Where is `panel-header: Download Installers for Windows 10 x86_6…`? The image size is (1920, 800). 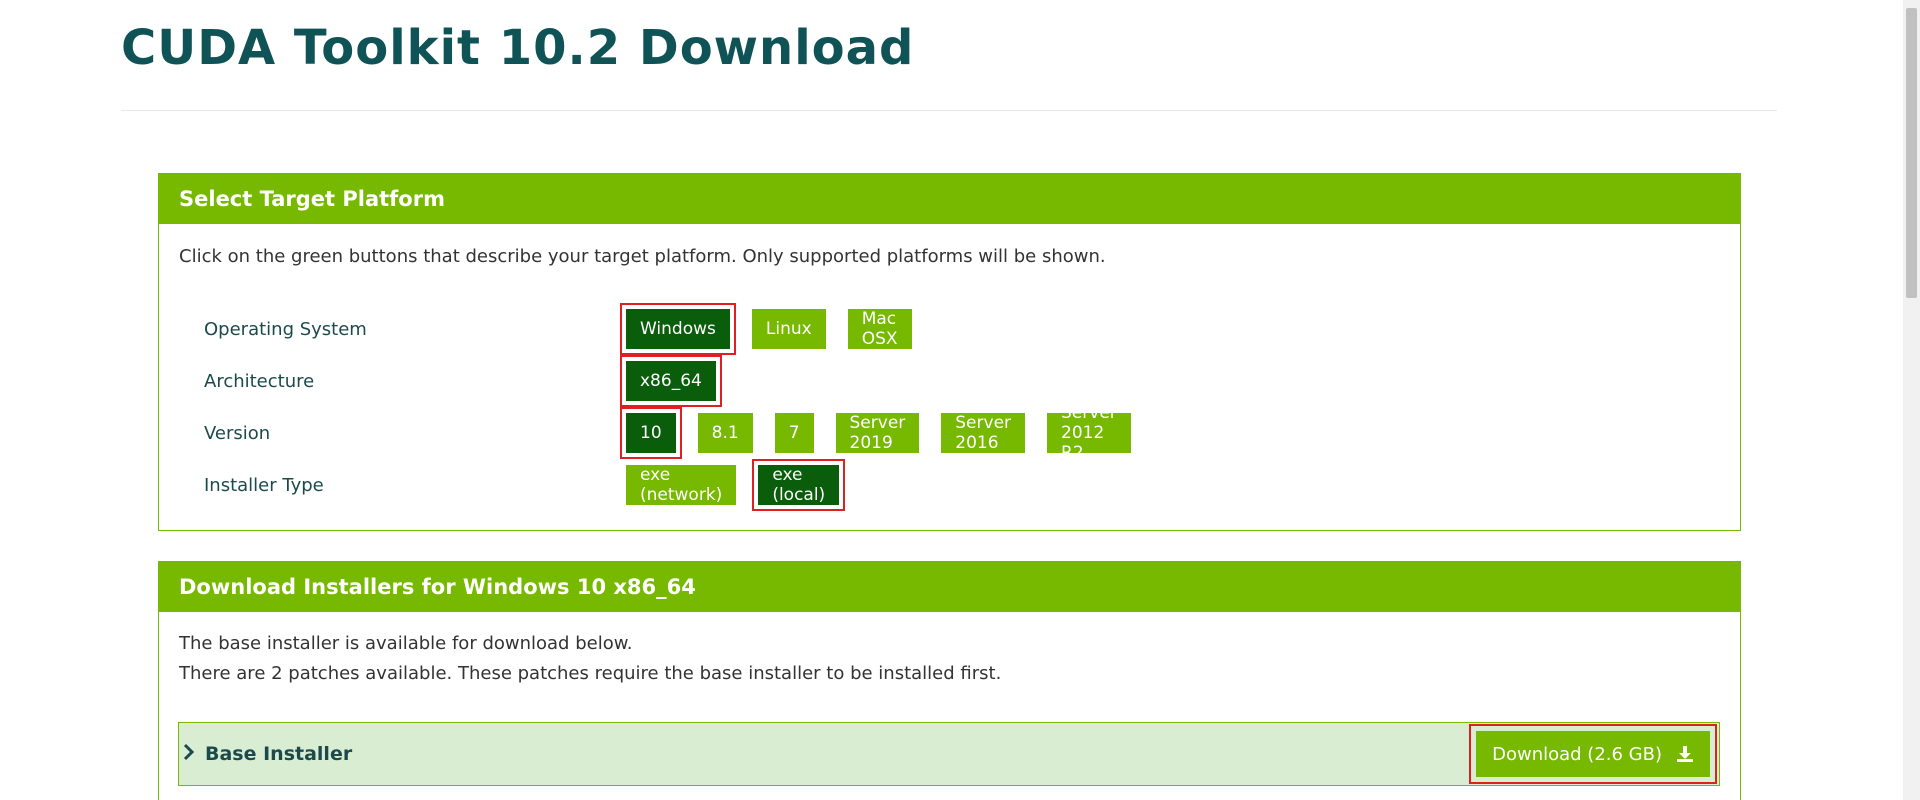 panel-header: Download Installers for Windows 10 x86_6… is located at coordinates (949, 587).